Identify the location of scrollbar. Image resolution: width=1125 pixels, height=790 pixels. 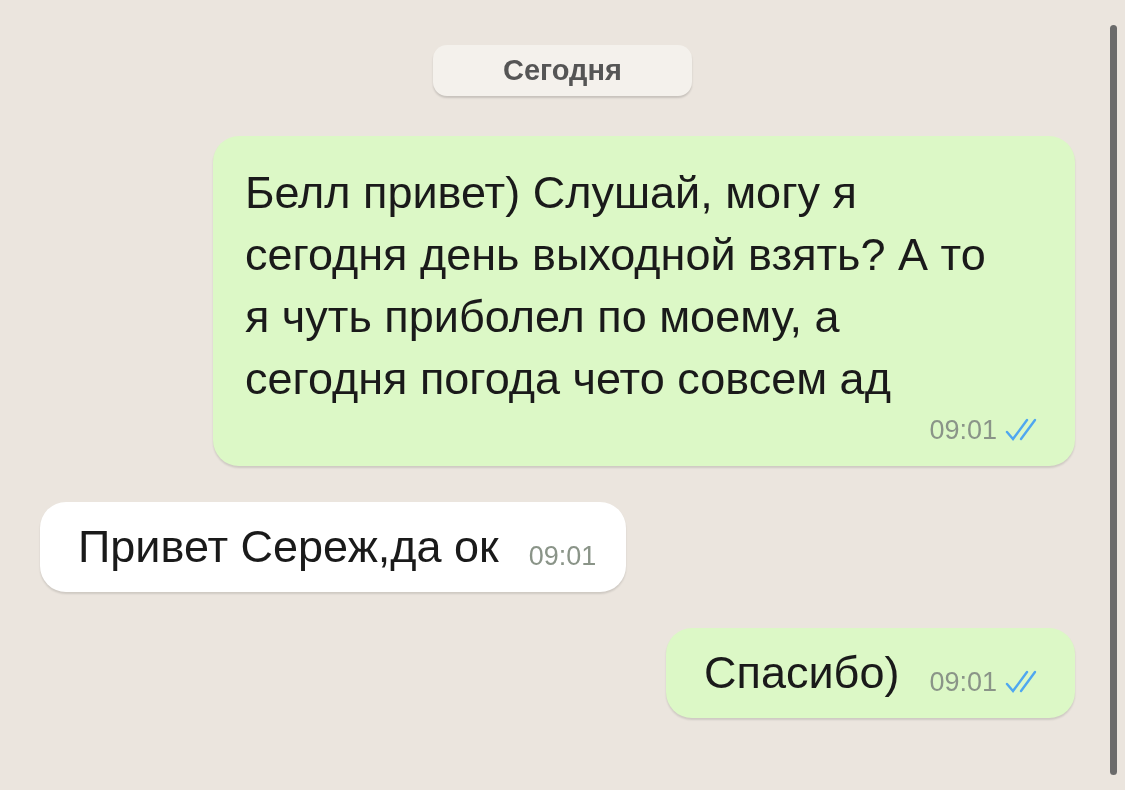
(1113, 400).